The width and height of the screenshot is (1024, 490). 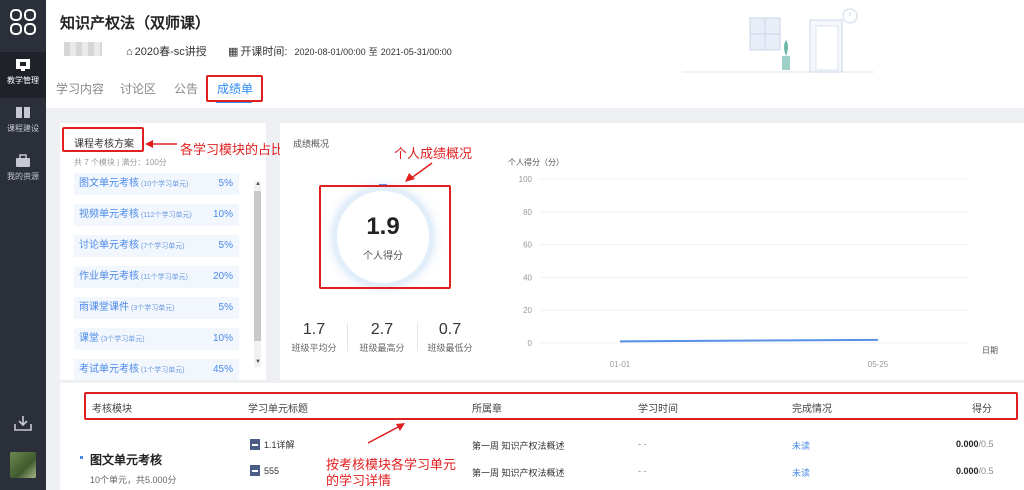 I want to click on module-row-name: 讨论单元考核, so click(x=109, y=245).